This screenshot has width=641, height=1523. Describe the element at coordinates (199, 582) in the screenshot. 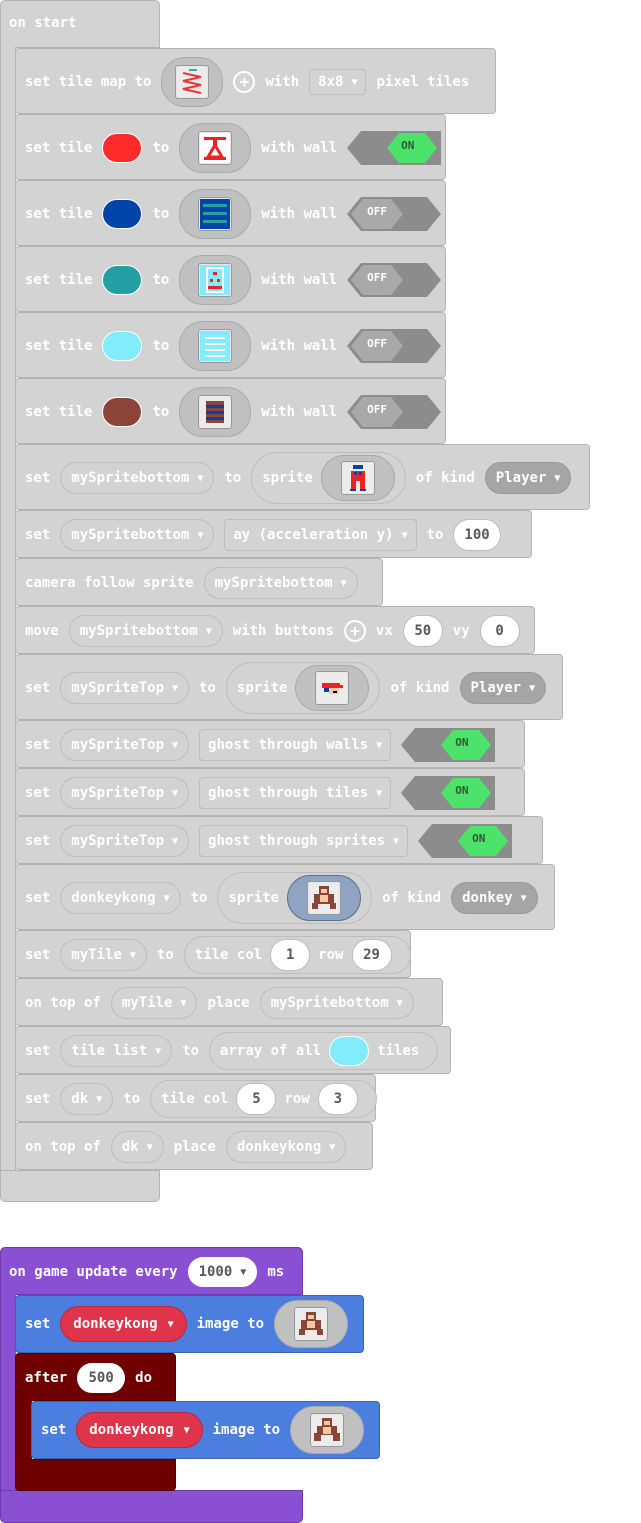

I see `camera-follow-block: camera follow sprite mySpritebottom ▼` at that location.